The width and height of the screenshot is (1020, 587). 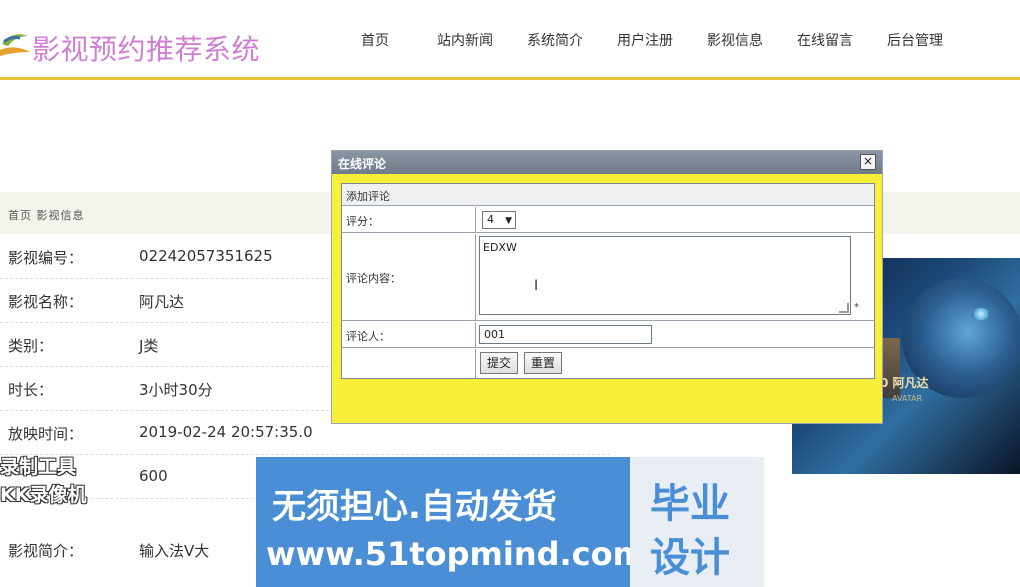 I want to click on detail-value: J类, so click(x=149, y=346).